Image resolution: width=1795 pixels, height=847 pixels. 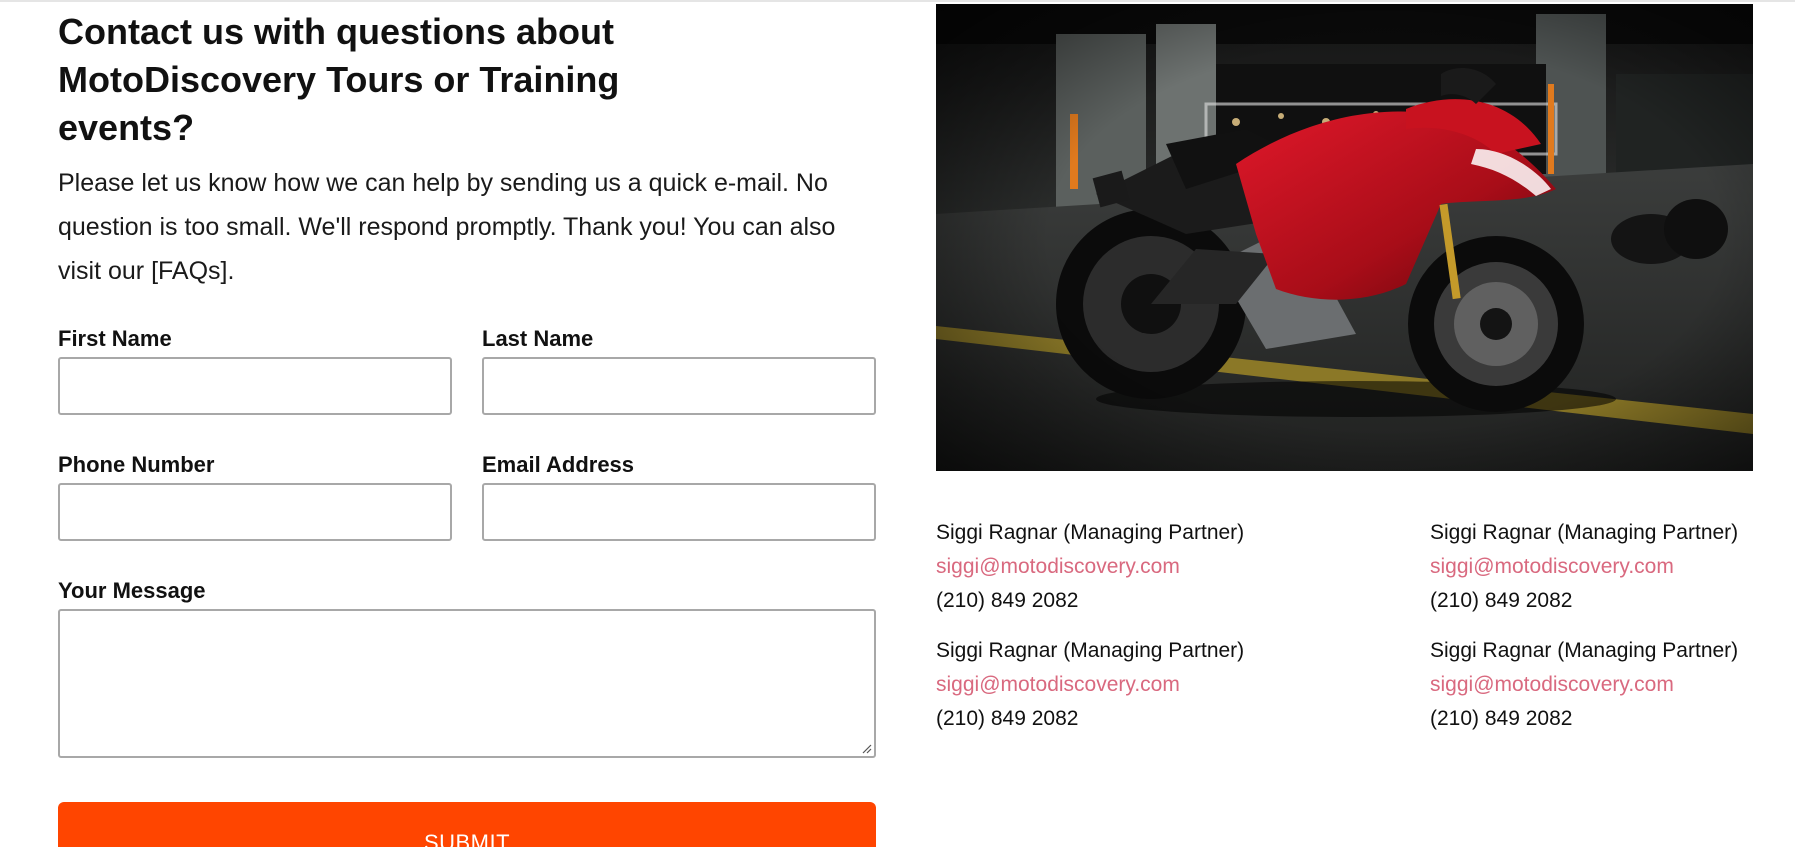 I want to click on first-name-group: First Name, so click(x=255, y=370).